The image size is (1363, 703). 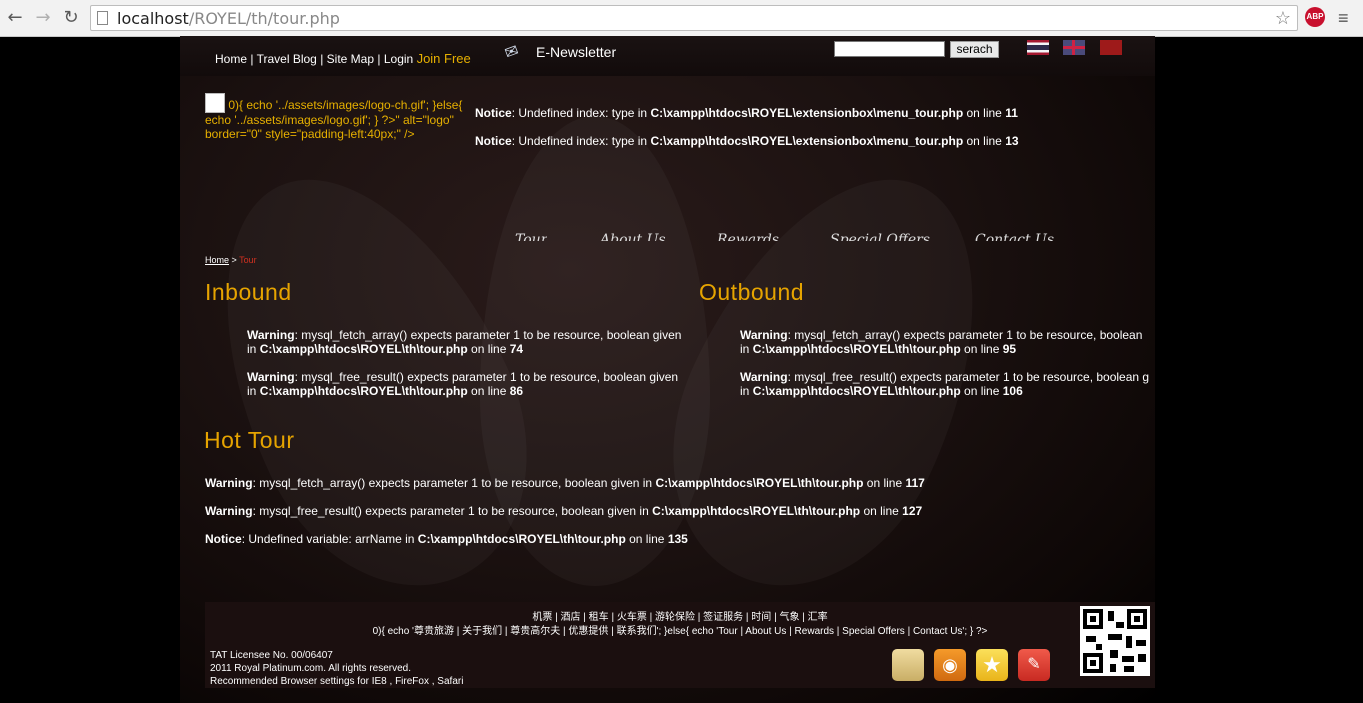 What do you see at coordinates (633, 236) in the screenshot?
I see `nav-about-us: About Us` at bounding box center [633, 236].